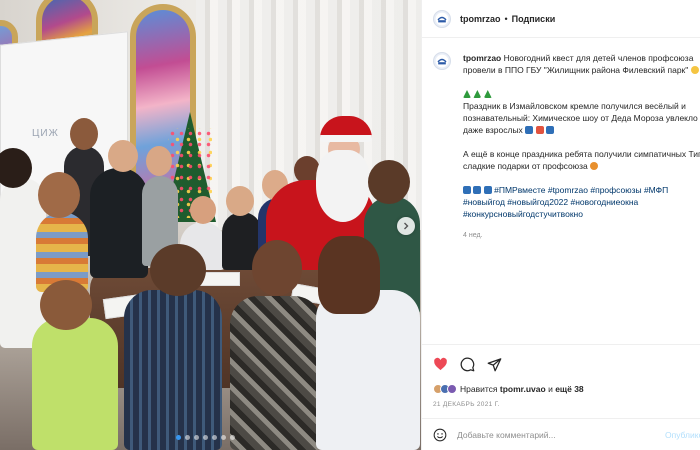  Describe the element at coordinates (569, 389) in the screenshot. I see `likes-others: ещё 38` at that location.